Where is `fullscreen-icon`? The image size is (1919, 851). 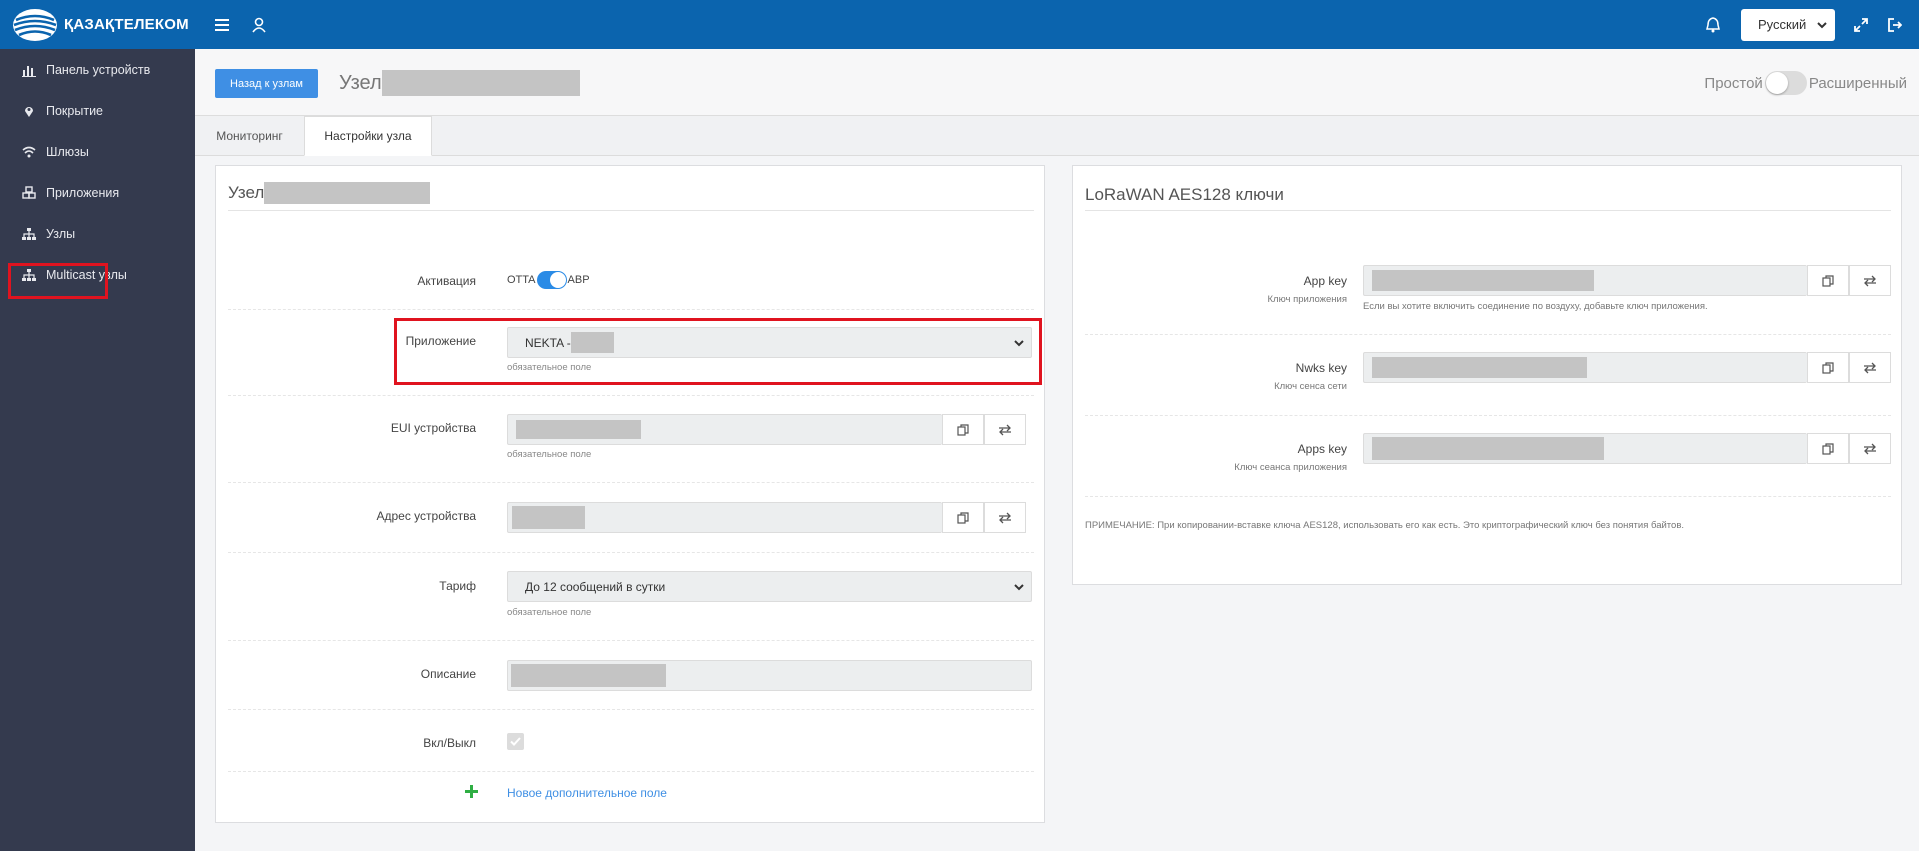 fullscreen-icon is located at coordinates (1861, 25).